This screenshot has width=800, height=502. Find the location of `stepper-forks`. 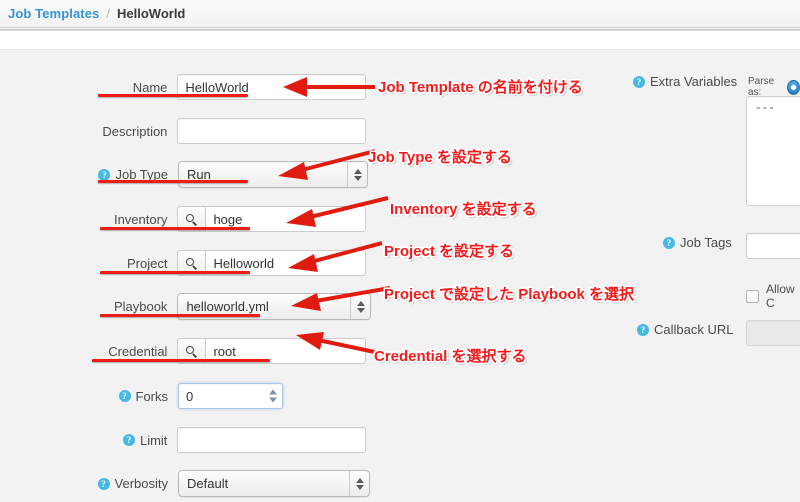

stepper-forks is located at coordinates (273, 396).